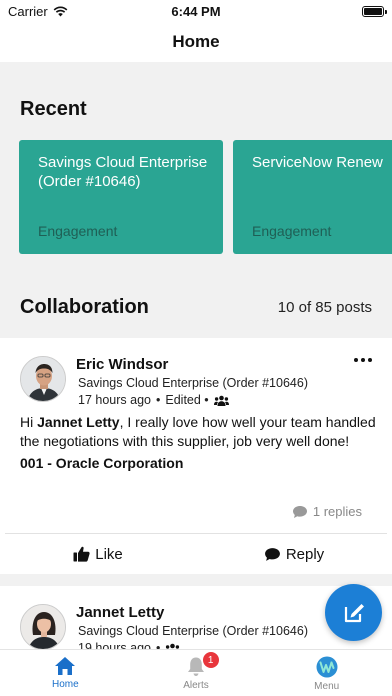 This screenshot has height=696, width=392. I want to click on avatar-woman-icon, so click(43, 627).